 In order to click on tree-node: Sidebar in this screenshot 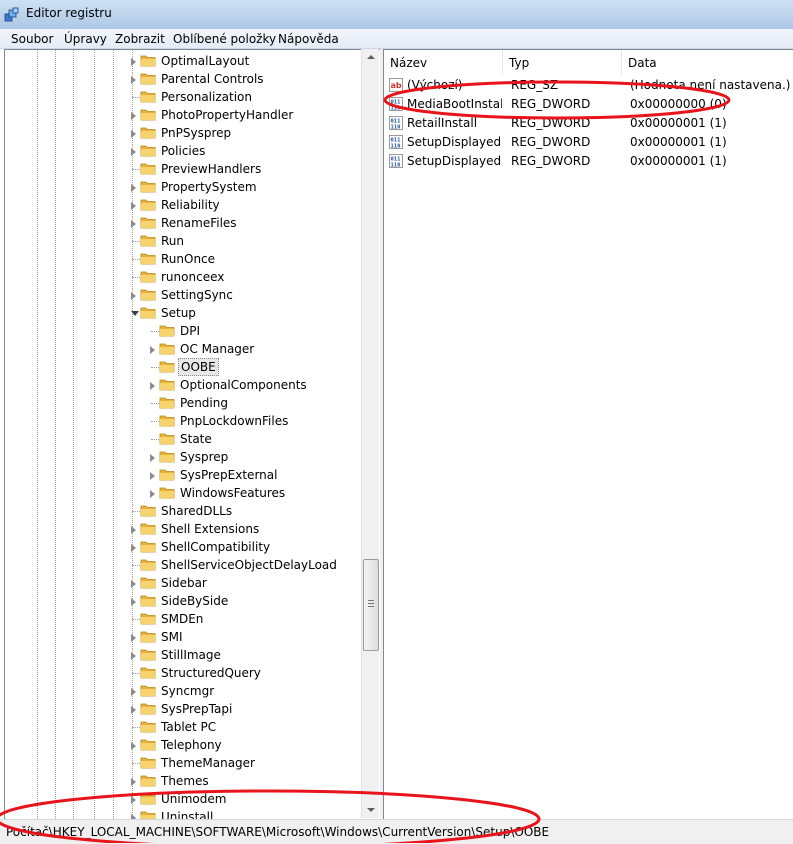, I will do `click(185, 583)`.